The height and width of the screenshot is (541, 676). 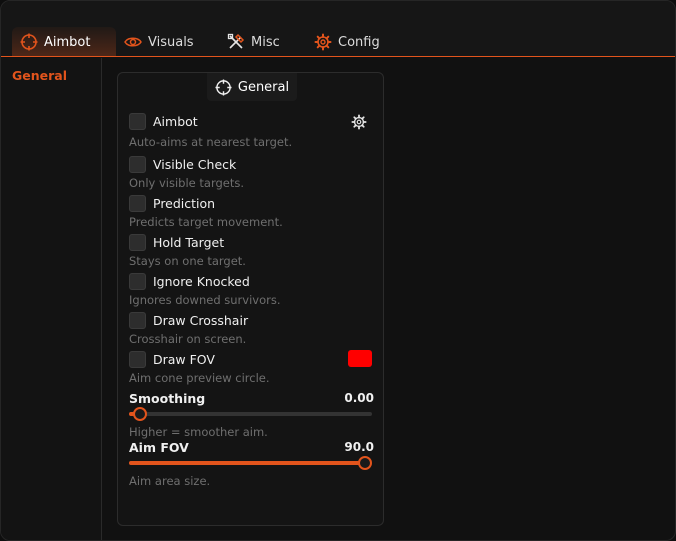 What do you see at coordinates (265, 42) in the screenshot?
I see `tab-label: Misc` at bounding box center [265, 42].